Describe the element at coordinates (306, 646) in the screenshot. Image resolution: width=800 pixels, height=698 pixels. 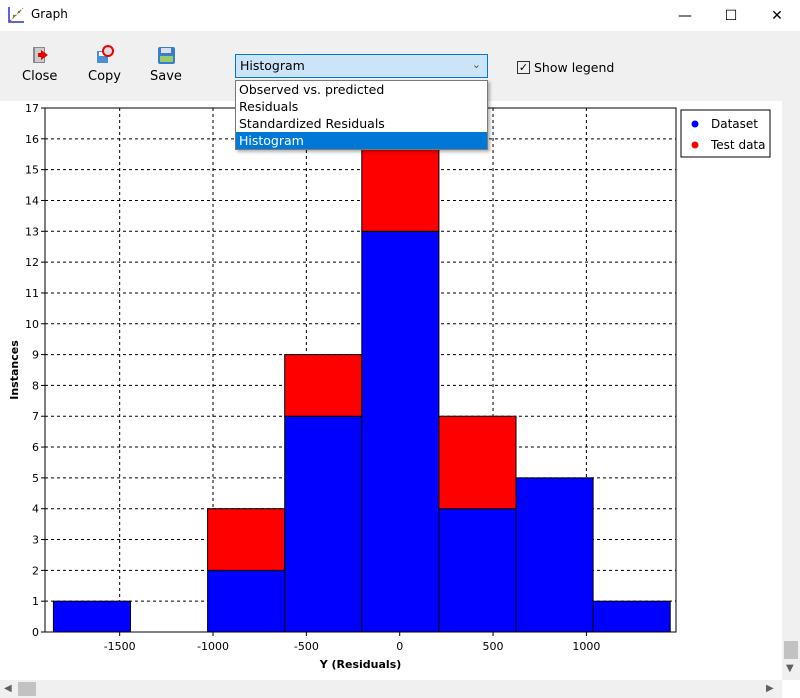
I see `x-tick-label: -500` at that location.